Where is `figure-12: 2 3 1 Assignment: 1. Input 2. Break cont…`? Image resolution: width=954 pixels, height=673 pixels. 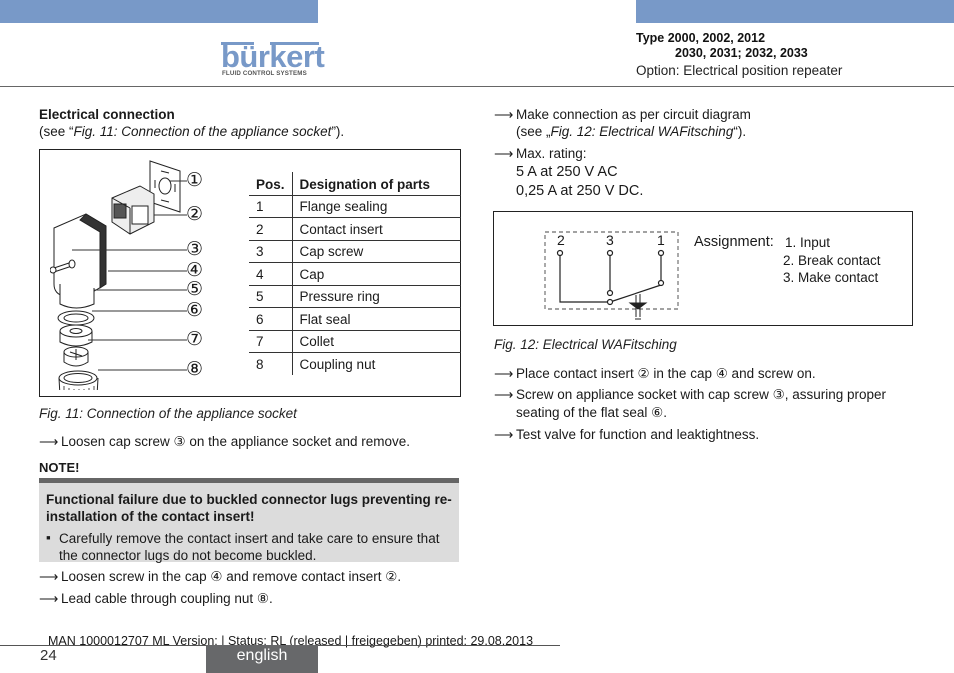 figure-12: 2 3 1 Assignment: 1. Input 2. Break cont… is located at coordinates (703, 268).